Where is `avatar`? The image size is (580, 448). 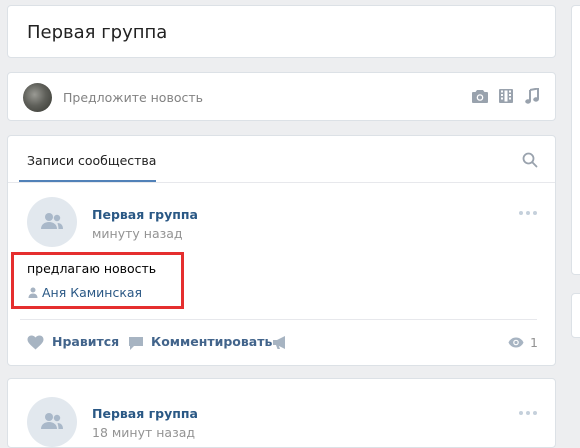
avatar is located at coordinates (37, 97).